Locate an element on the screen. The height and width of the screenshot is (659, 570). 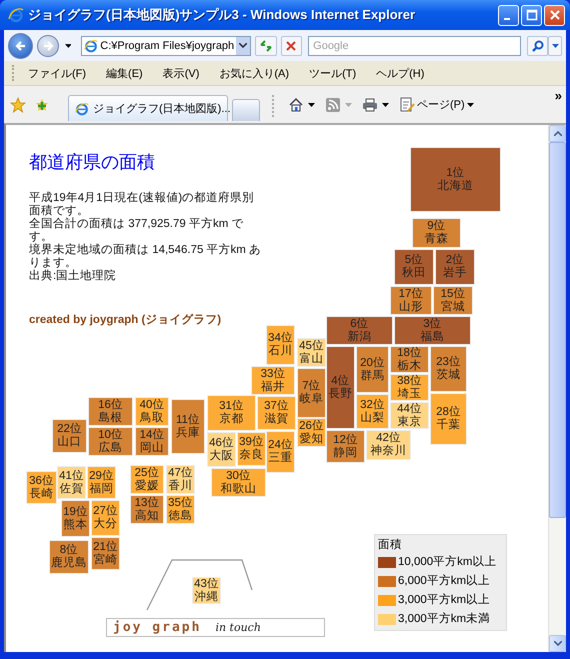
prefecture-tile: 37位 滋賀 is located at coordinates (276, 413).